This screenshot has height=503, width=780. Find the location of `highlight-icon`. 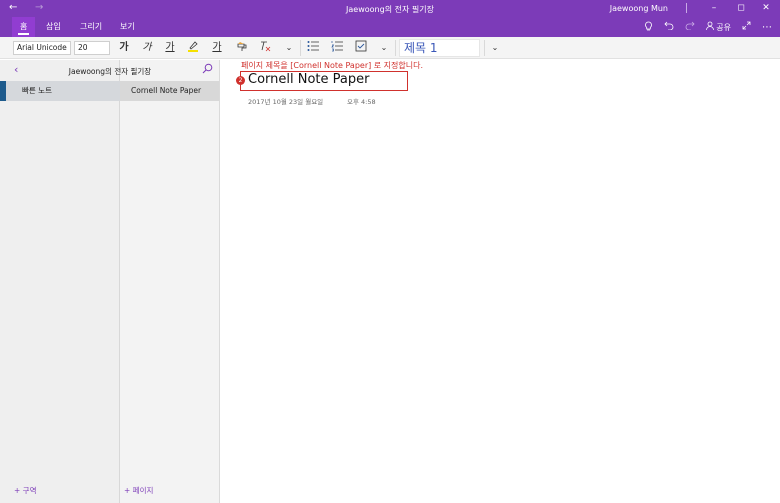

highlight-icon is located at coordinates (193, 48).